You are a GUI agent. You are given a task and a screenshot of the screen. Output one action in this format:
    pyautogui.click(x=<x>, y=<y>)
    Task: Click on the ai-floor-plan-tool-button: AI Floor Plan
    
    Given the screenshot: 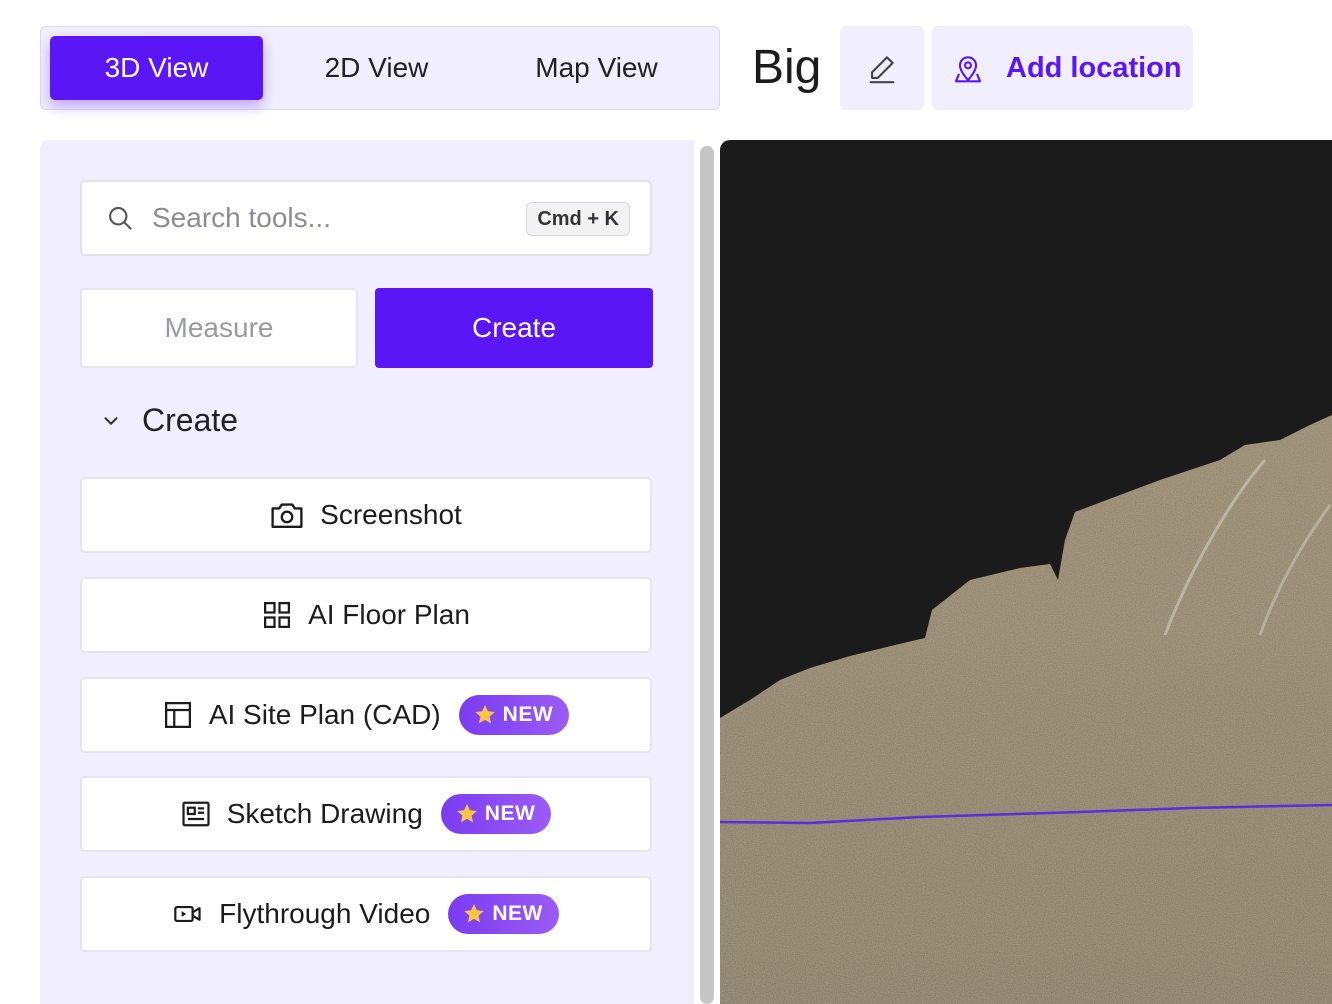 What is the action you would take?
    pyautogui.click(x=366, y=615)
    